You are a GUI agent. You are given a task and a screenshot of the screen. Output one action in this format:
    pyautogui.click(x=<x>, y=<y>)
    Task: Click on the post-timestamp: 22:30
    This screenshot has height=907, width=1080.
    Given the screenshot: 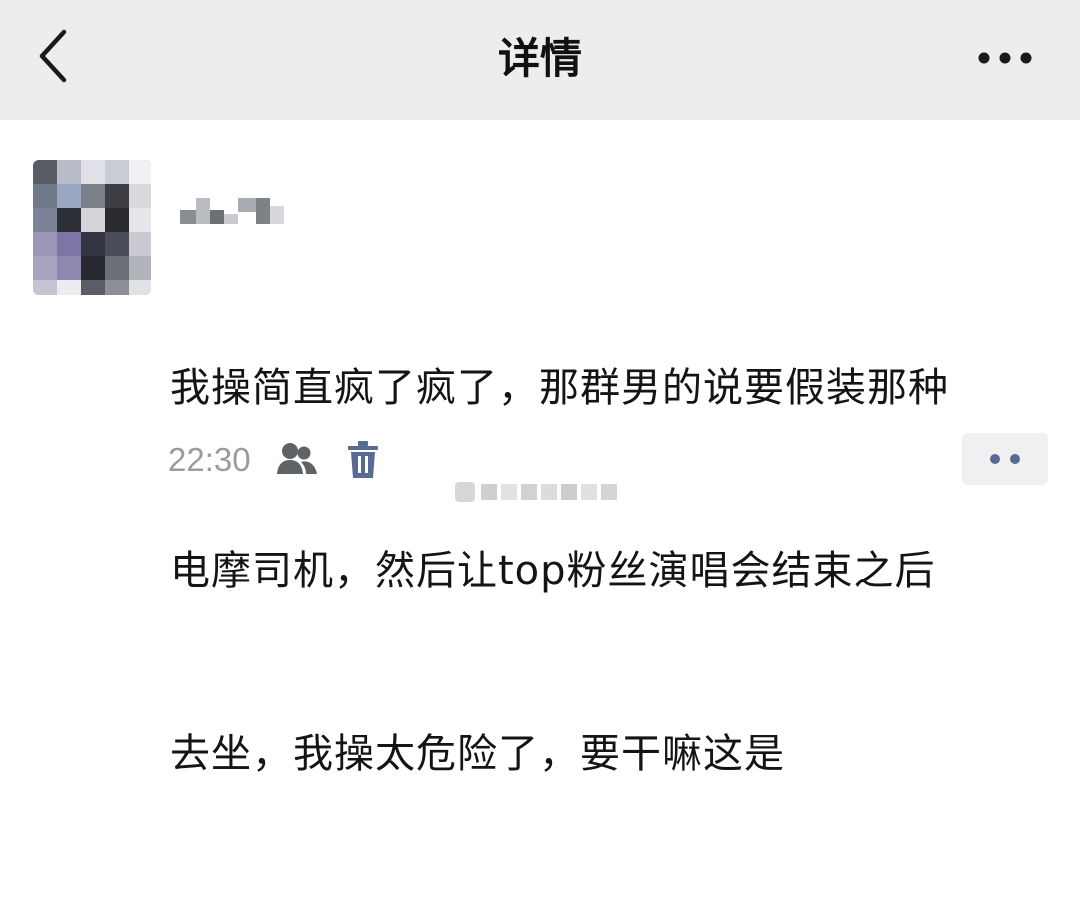 What is the action you would take?
    pyautogui.click(x=209, y=459)
    